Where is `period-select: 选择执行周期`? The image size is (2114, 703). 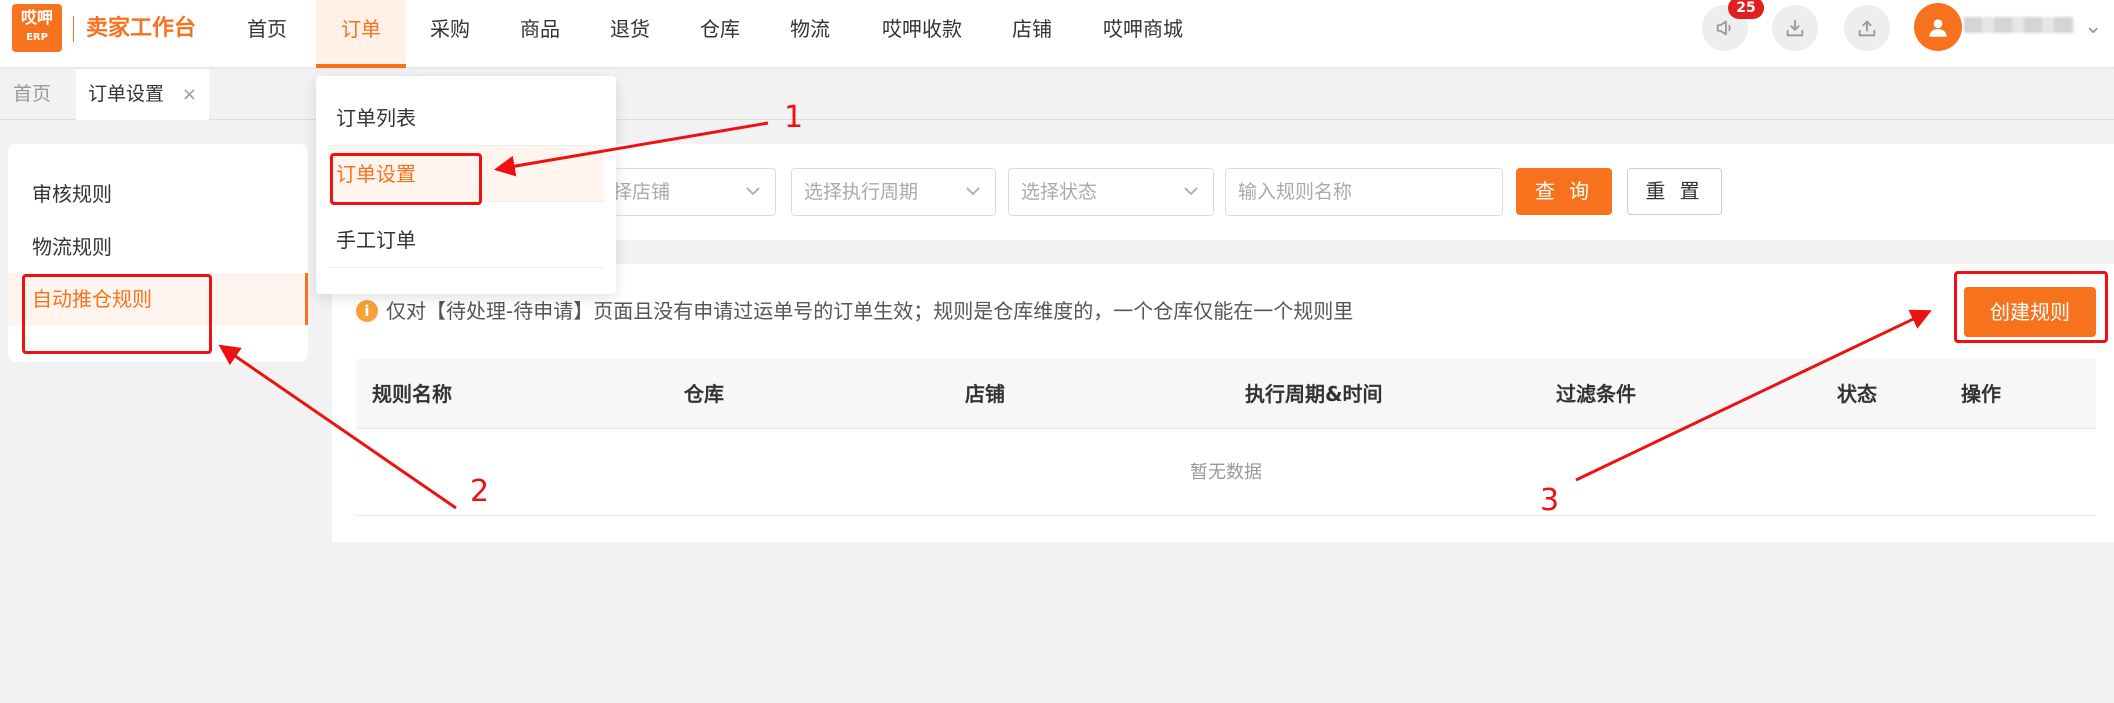 period-select: 选择执行周期 is located at coordinates (893, 192).